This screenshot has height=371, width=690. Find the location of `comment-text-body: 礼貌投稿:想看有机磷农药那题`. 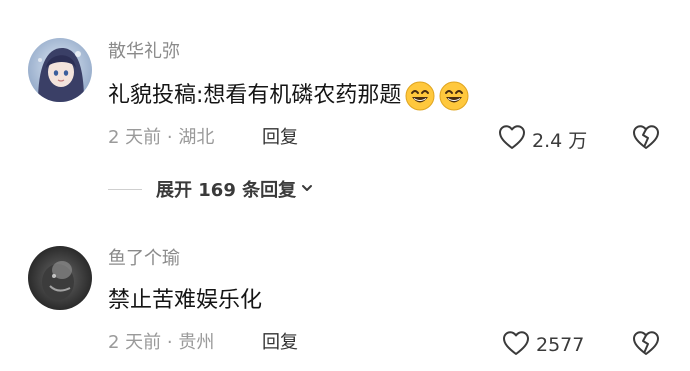

comment-text-body: 礼貌投稿:想看有机磷农药那题 is located at coordinates (255, 95).